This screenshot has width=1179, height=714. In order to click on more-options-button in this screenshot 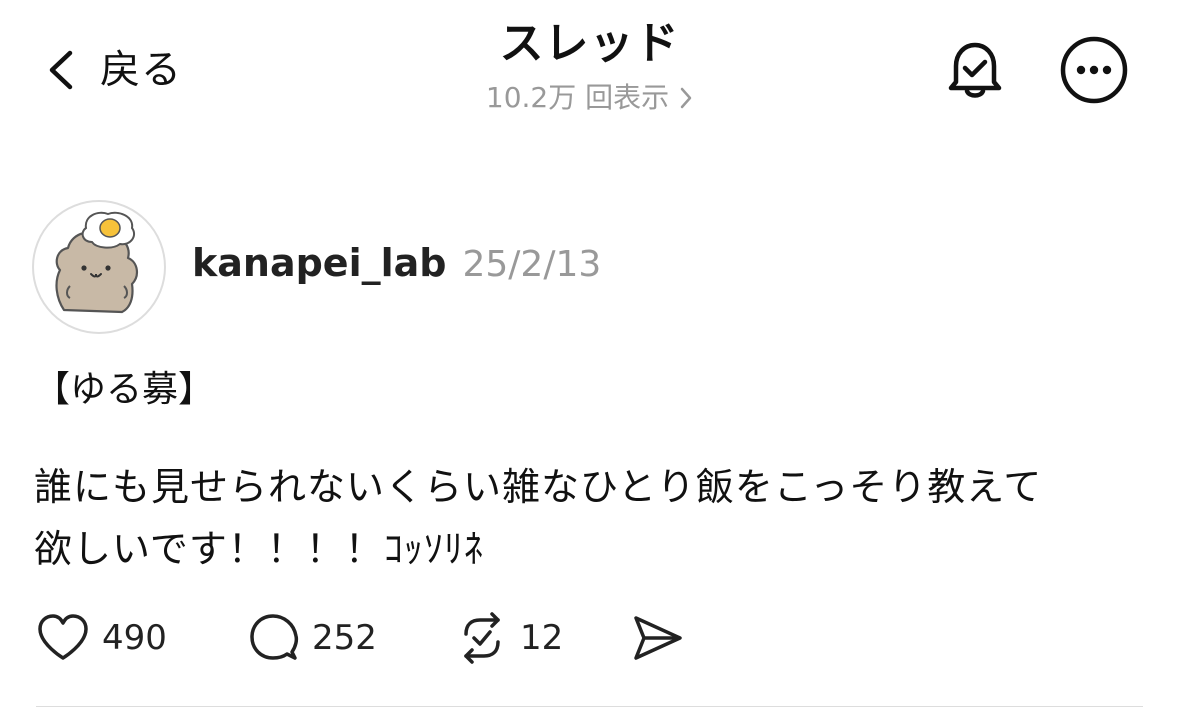, I will do `click(1094, 72)`.